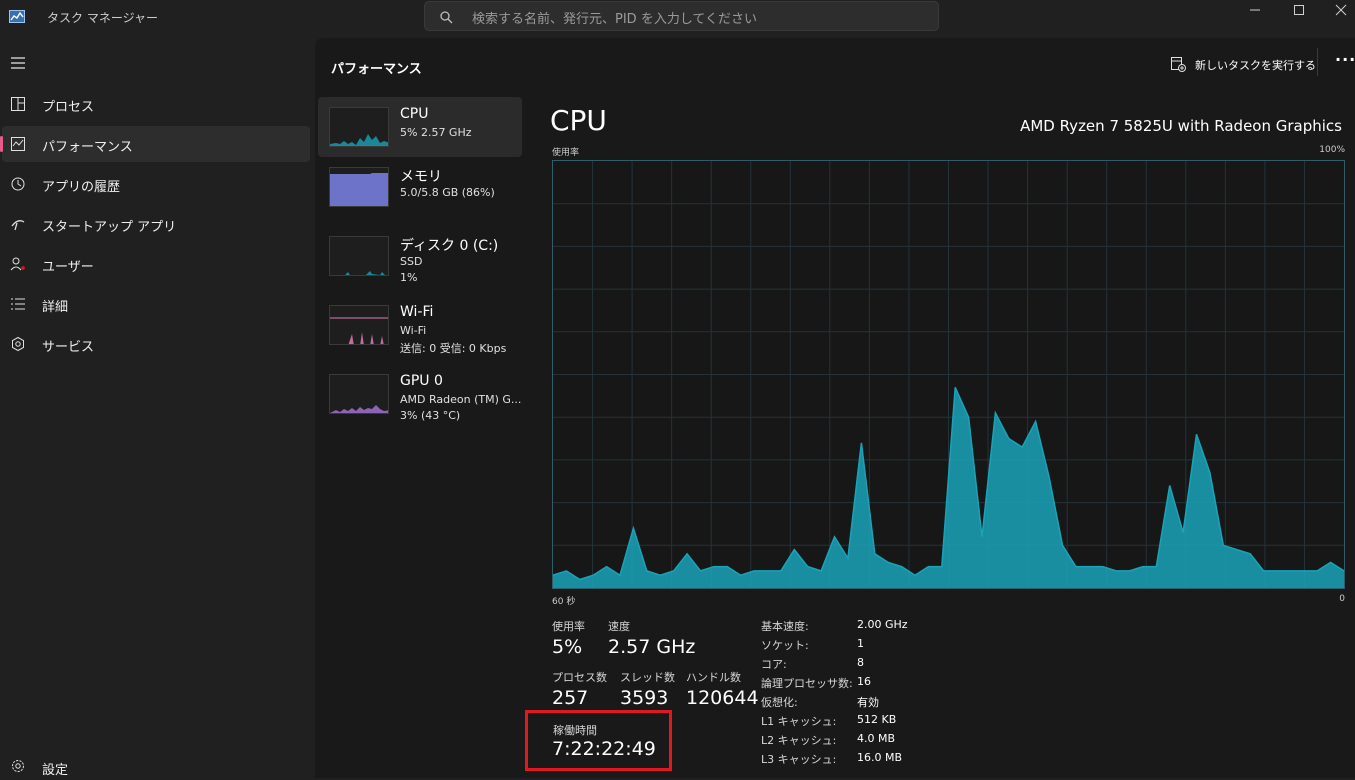 The image size is (1355, 780). Describe the element at coordinates (156, 184) in the screenshot. I see `sidebar-item-app-history: アプリの履歴` at that location.